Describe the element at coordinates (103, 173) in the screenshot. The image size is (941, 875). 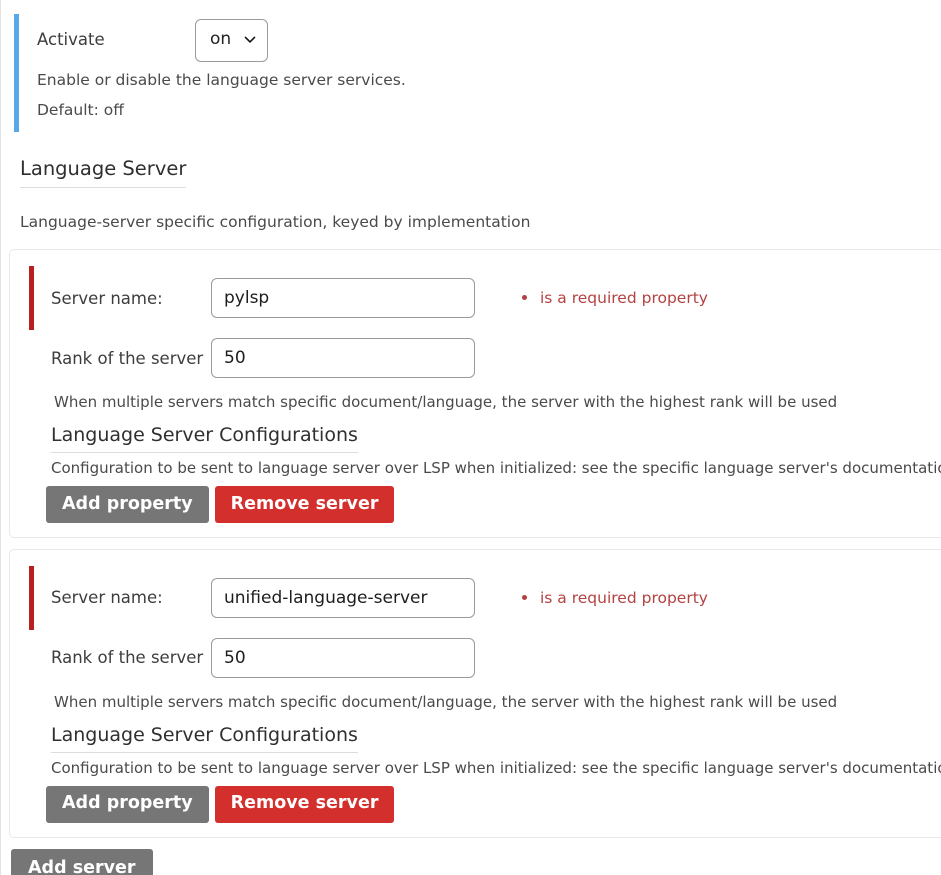
I see `section-title: Language Server` at that location.